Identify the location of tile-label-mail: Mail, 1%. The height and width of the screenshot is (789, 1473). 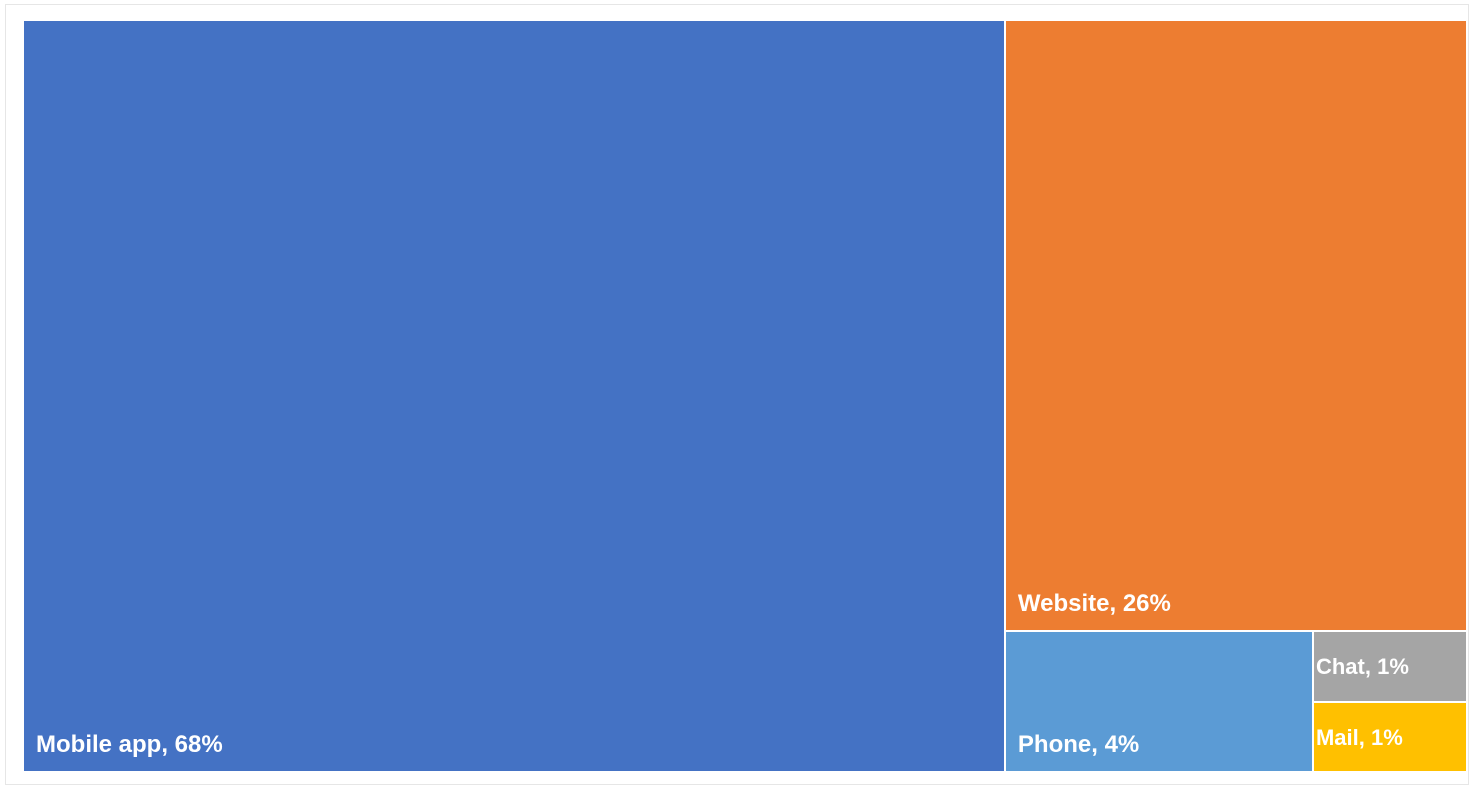
(1359, 737).